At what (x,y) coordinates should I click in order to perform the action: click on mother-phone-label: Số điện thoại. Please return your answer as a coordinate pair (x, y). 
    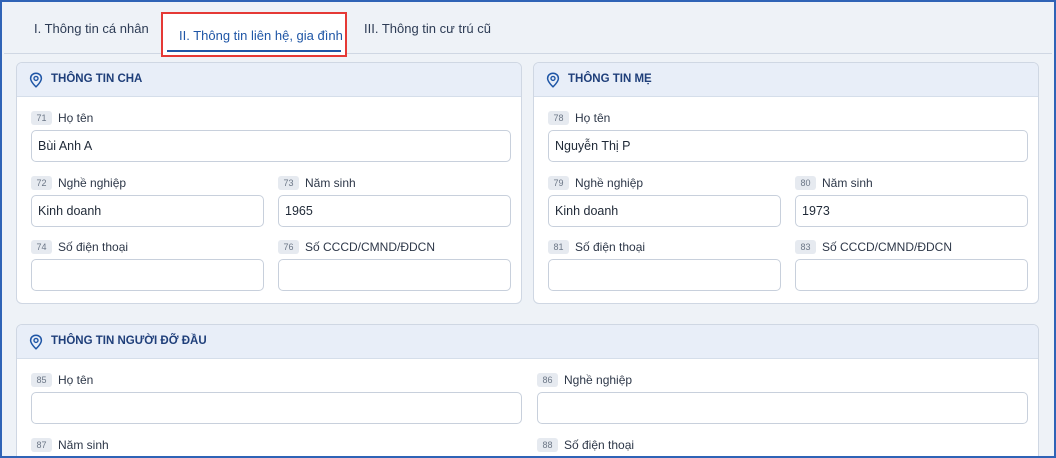
    Looking at the image, I should click on (610, 247).